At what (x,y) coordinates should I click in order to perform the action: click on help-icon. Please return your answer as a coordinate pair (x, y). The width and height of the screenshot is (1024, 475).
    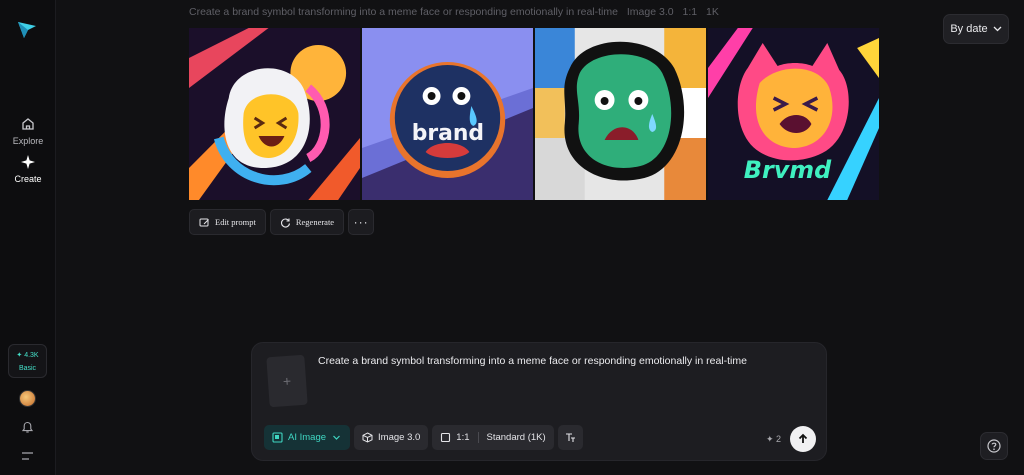
    Looking at the image, I should click on (994, 446).